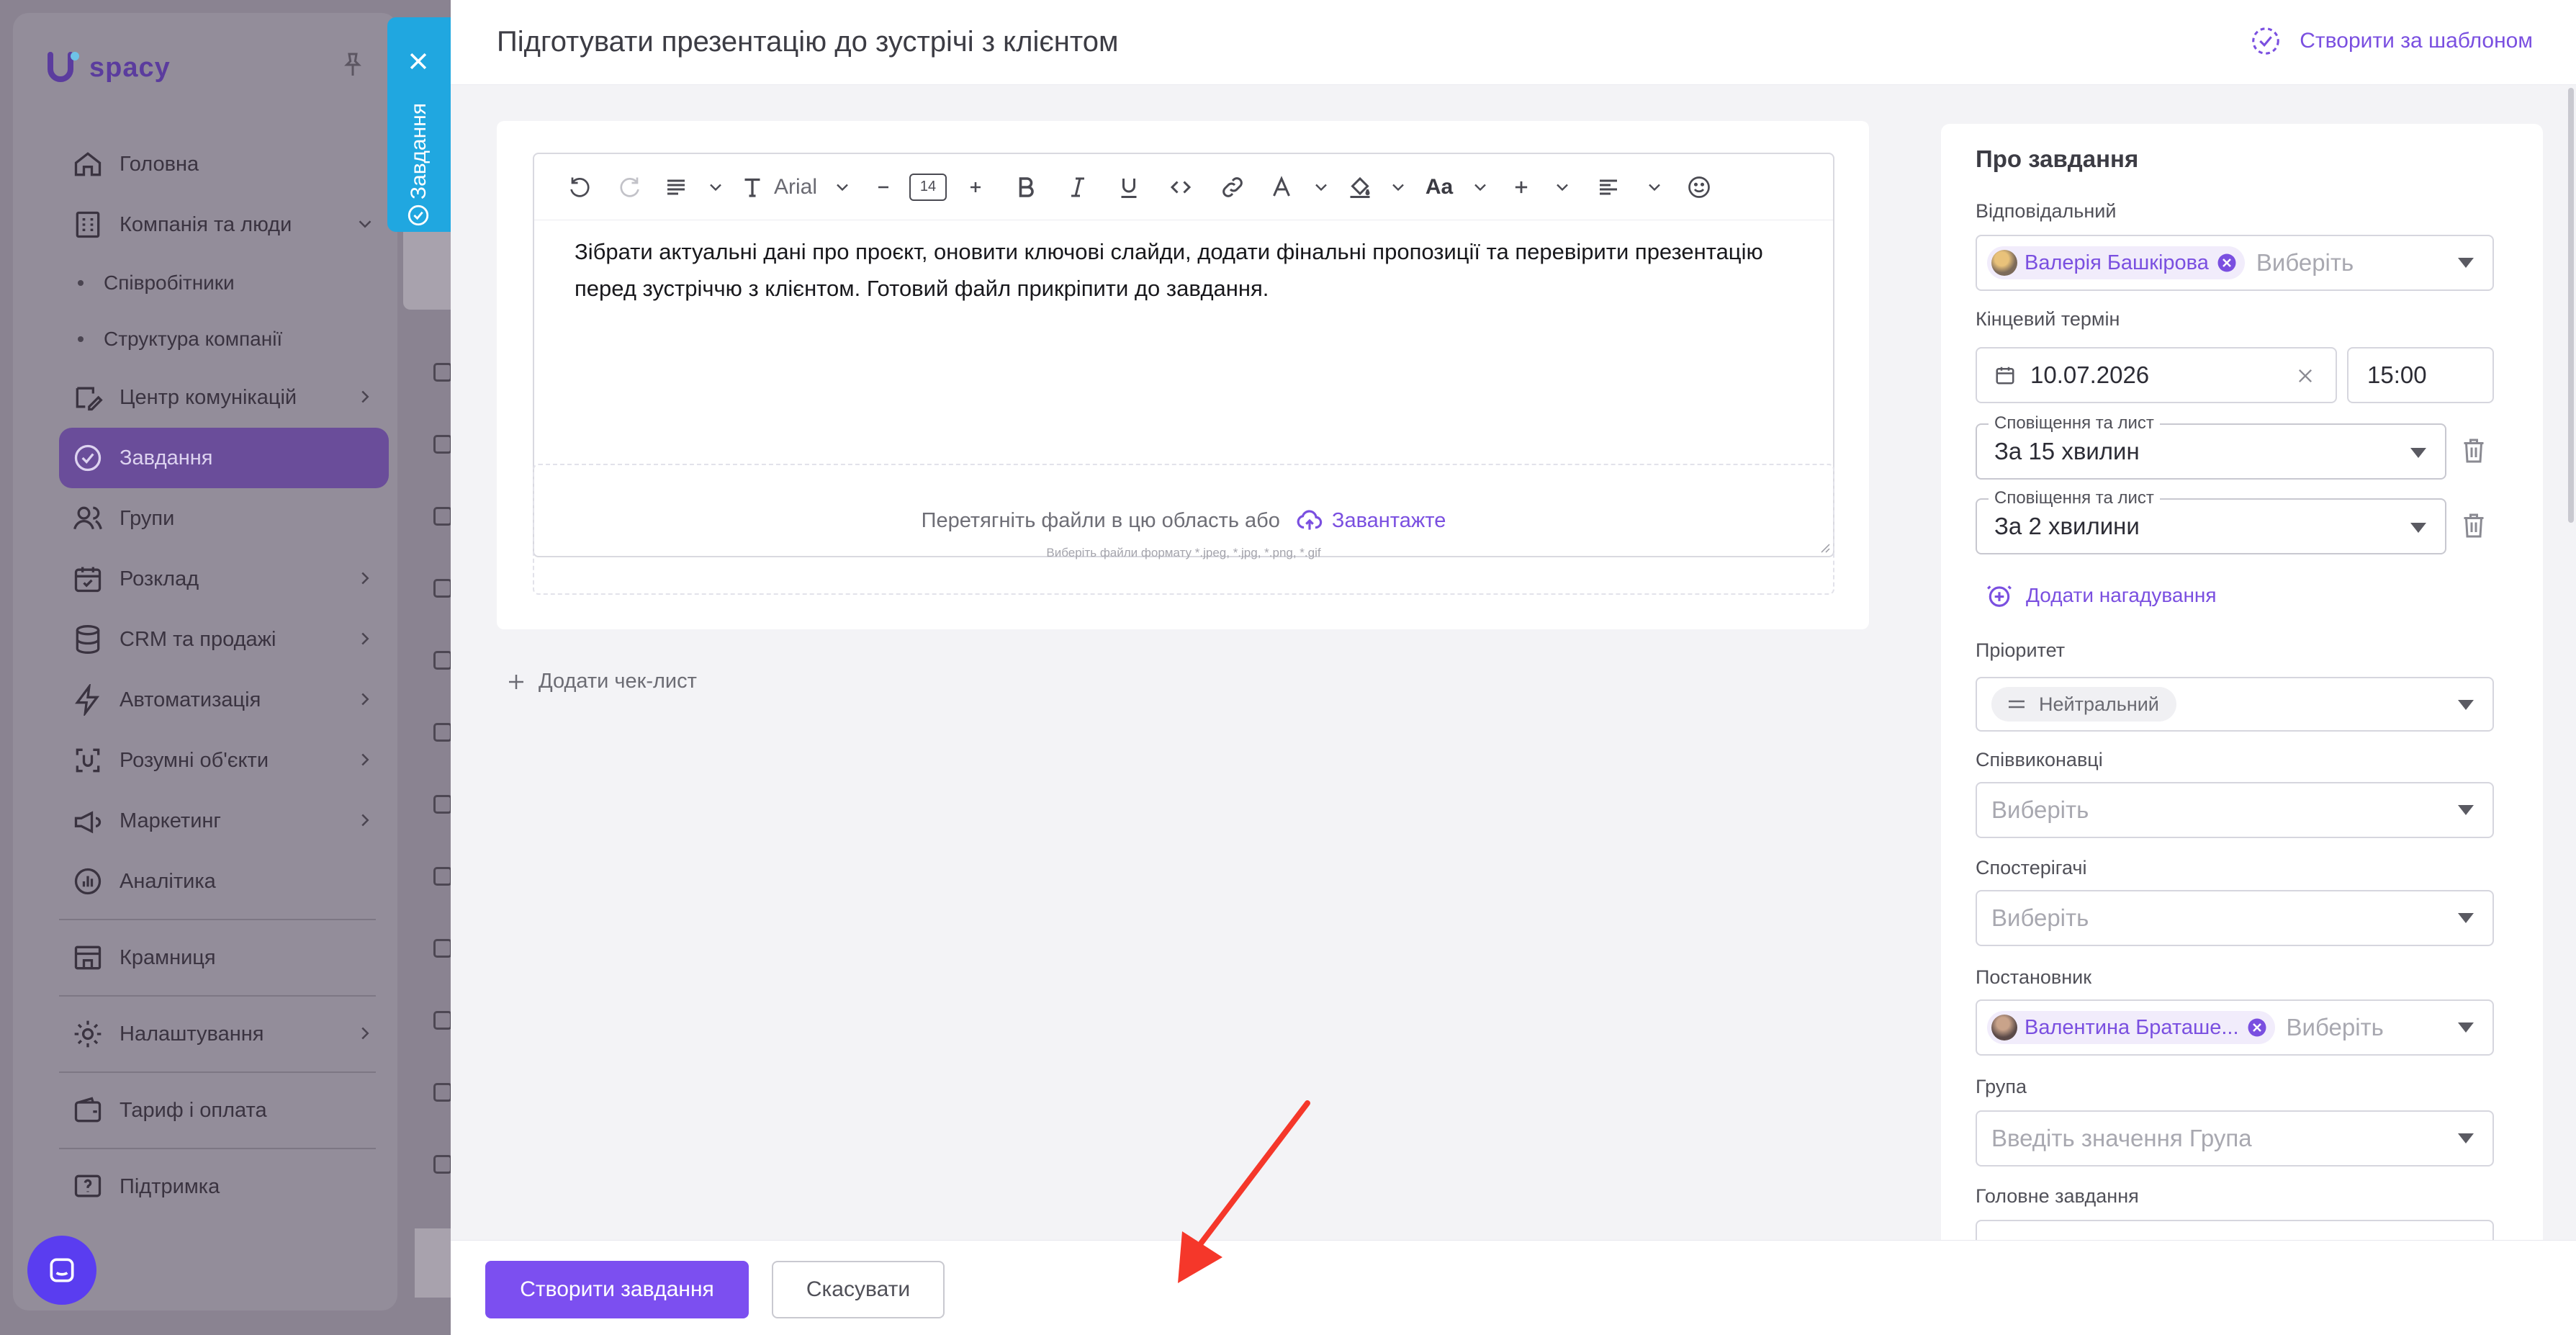 The width and height of the screenshot is (2576, 1335). I want to click on avatar, so click(2004, 263).